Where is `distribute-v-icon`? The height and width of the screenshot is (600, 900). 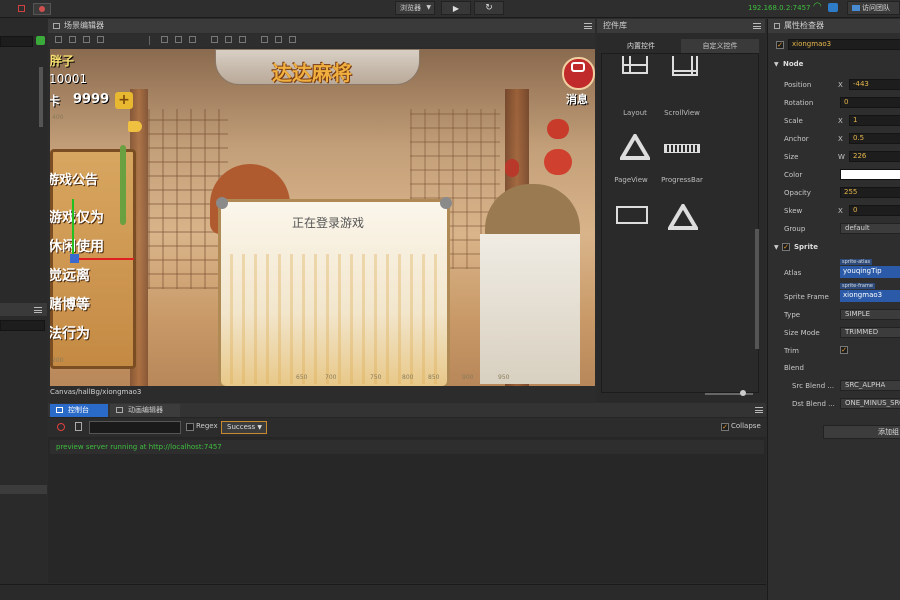
distribute-v-icon is located at coordinates (278, 39).